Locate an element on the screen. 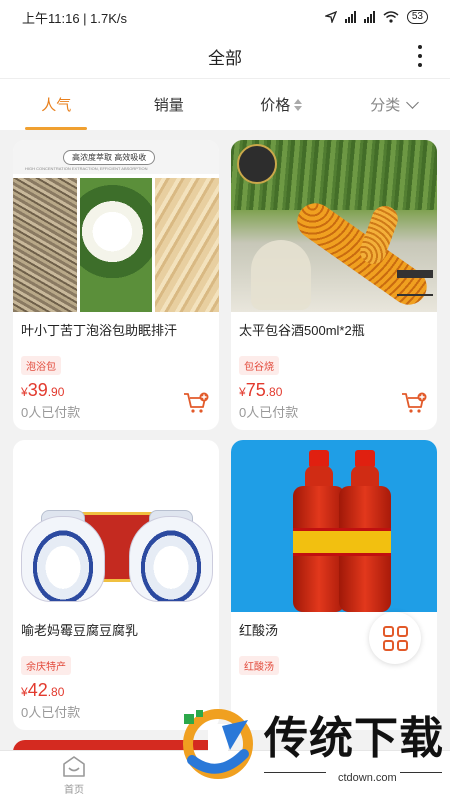 Image resolution: width=450 pixels, height=800 pixels. product-name: 喻老妈霉豆腐豆腐乳 is located at coordinates (80, 630).